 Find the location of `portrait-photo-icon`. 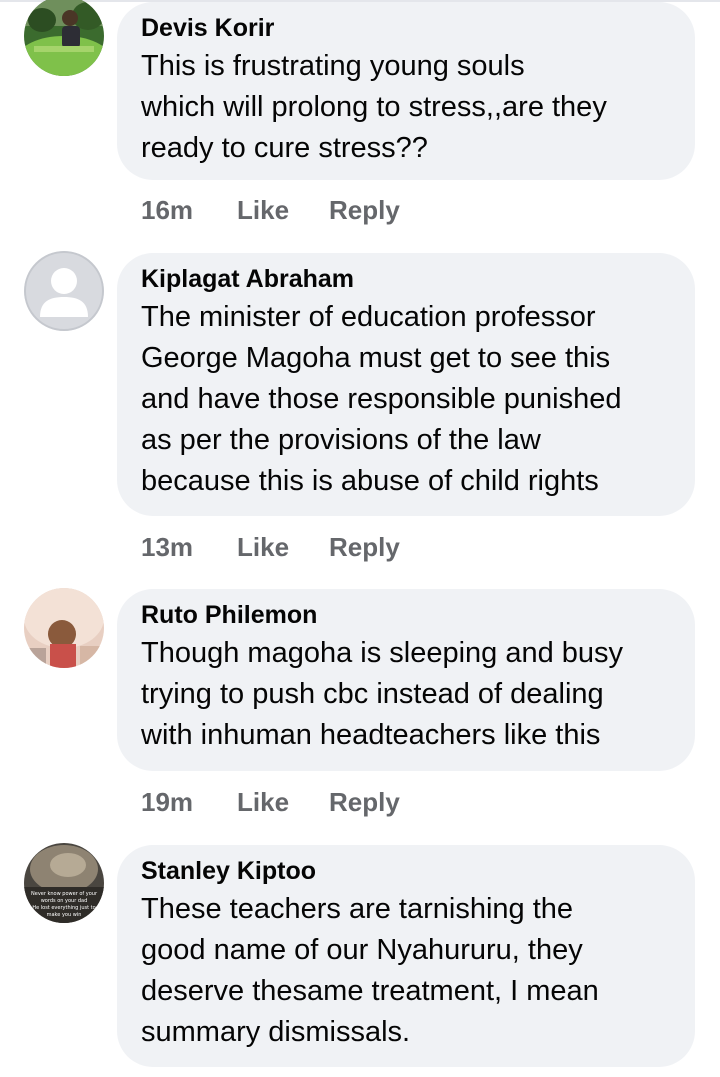

portrait-photo-icon is located at coordinates (64, 628).